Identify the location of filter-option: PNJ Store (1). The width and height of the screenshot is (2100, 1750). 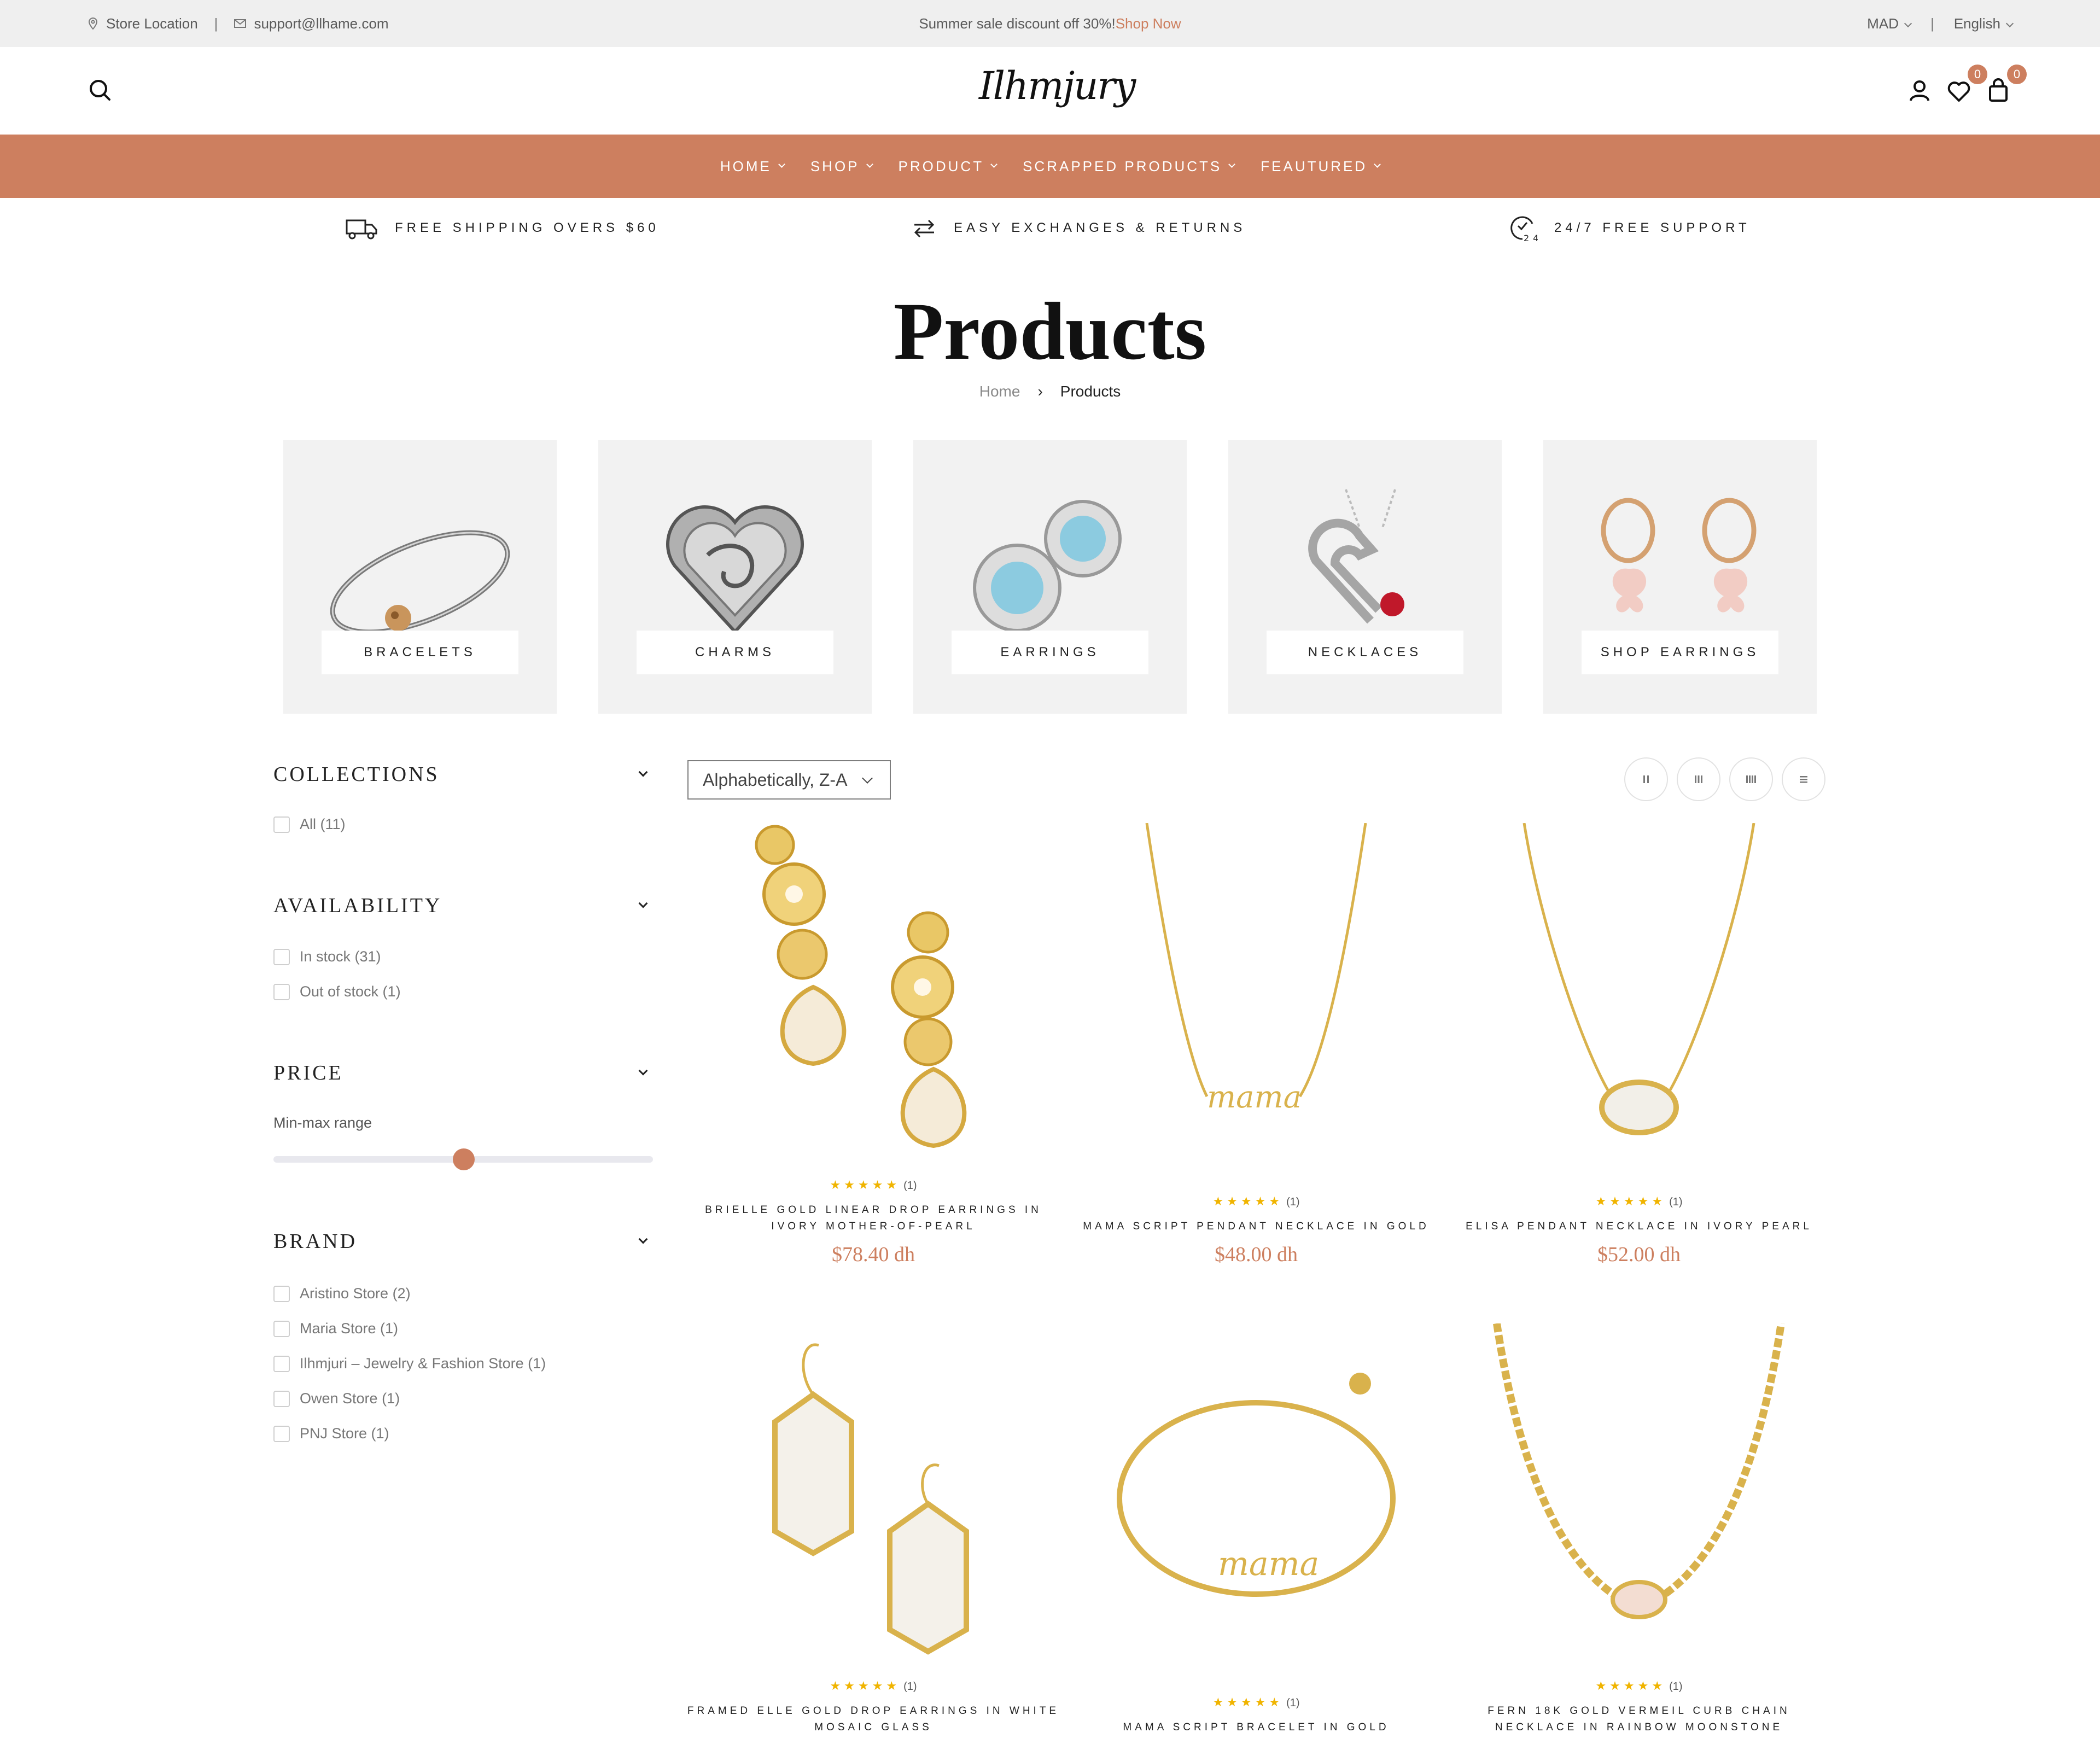
(331, 1433).